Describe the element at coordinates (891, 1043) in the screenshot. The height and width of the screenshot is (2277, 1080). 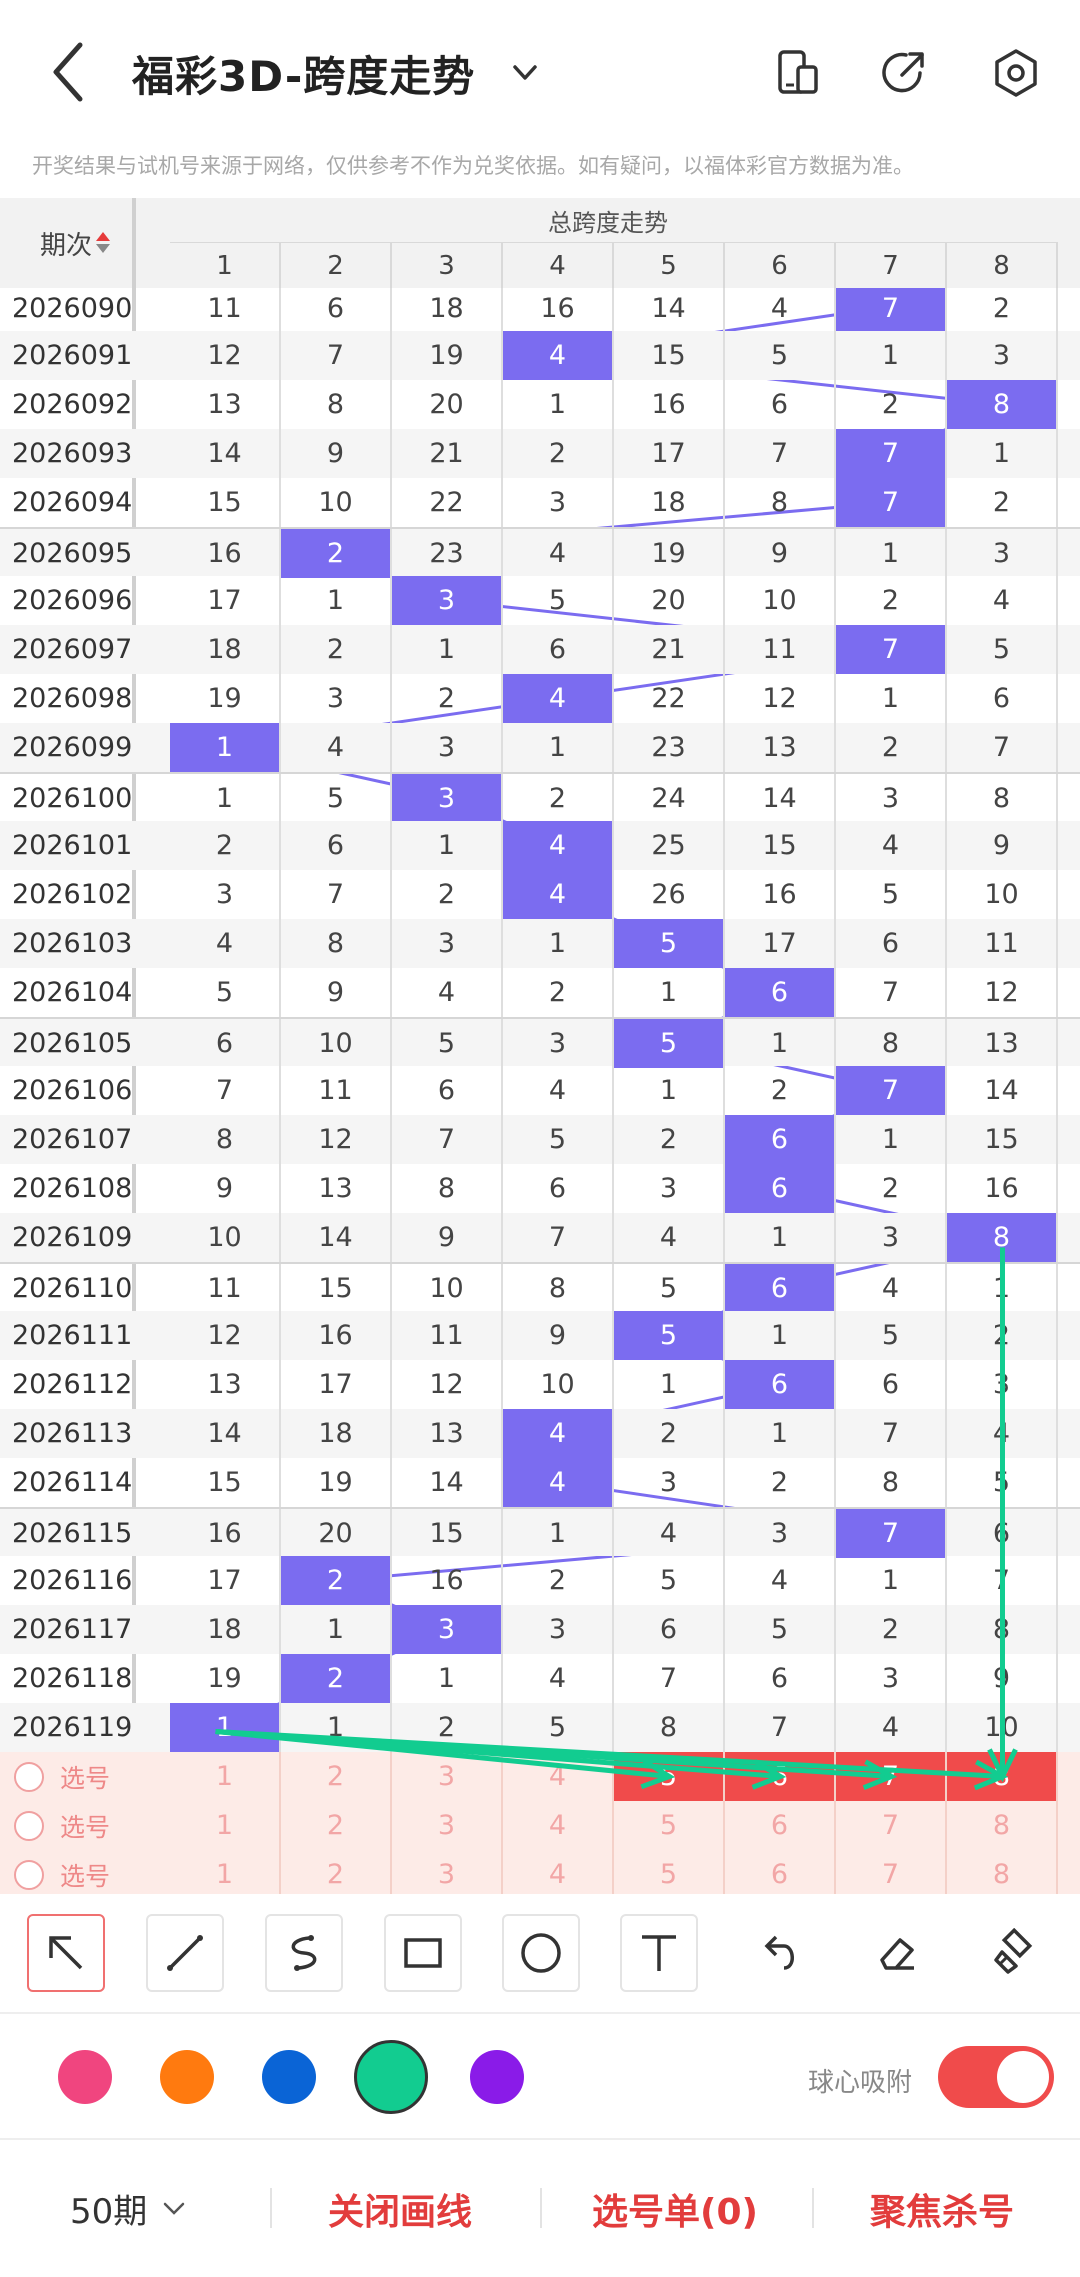
I see `miss-cell: 8` at that location.